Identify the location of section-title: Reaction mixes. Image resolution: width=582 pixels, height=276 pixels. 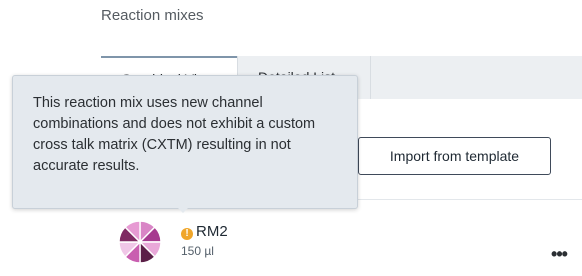
(152, 15).